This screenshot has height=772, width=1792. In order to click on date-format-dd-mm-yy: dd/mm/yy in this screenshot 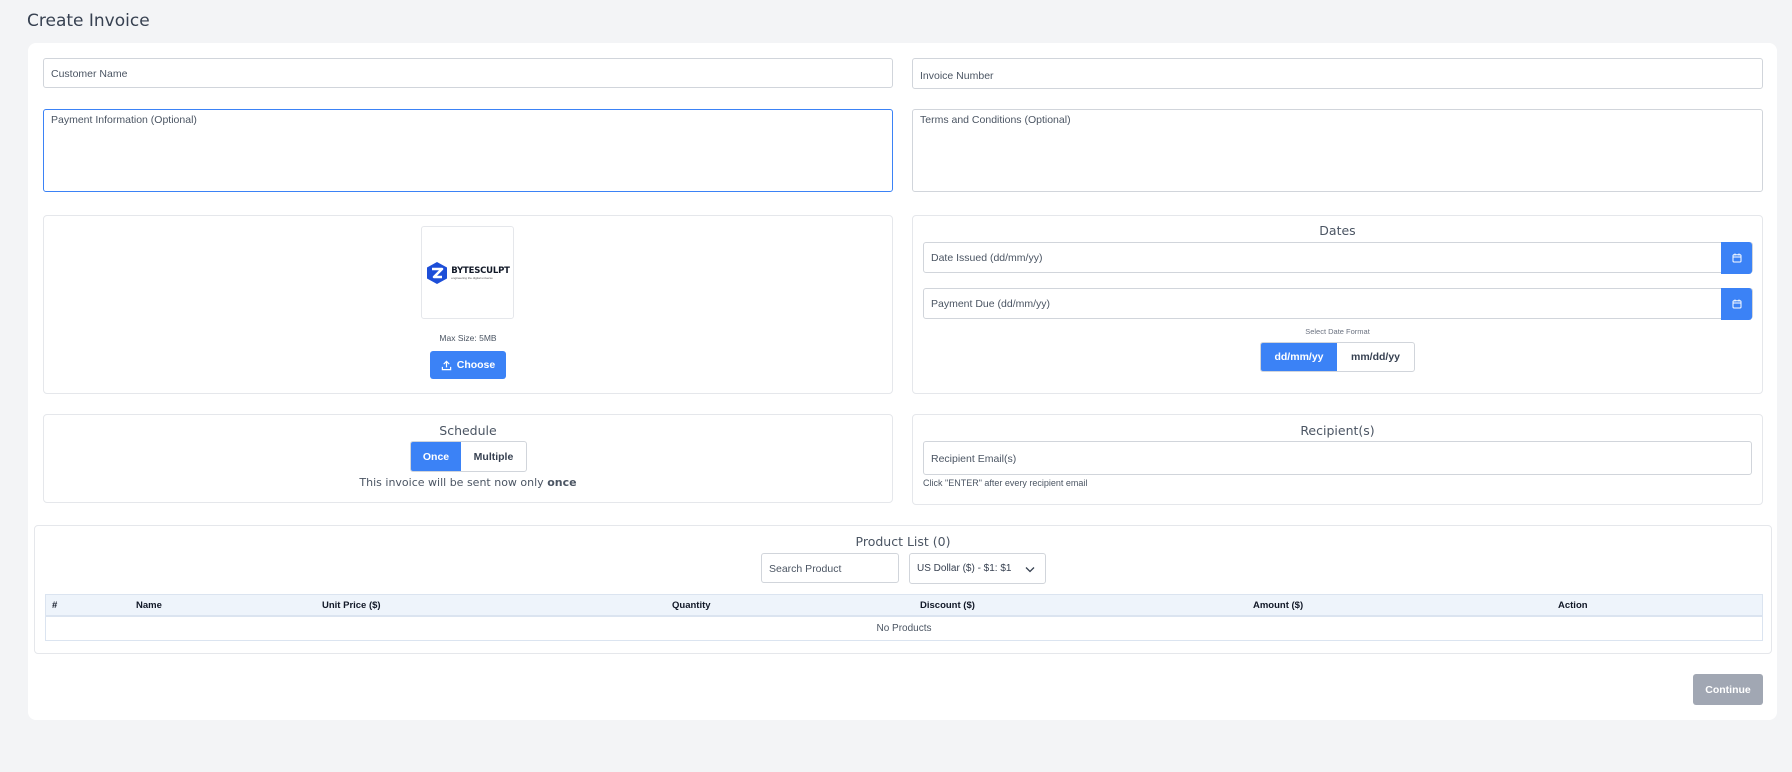, I will do `click(1299, 357)`.